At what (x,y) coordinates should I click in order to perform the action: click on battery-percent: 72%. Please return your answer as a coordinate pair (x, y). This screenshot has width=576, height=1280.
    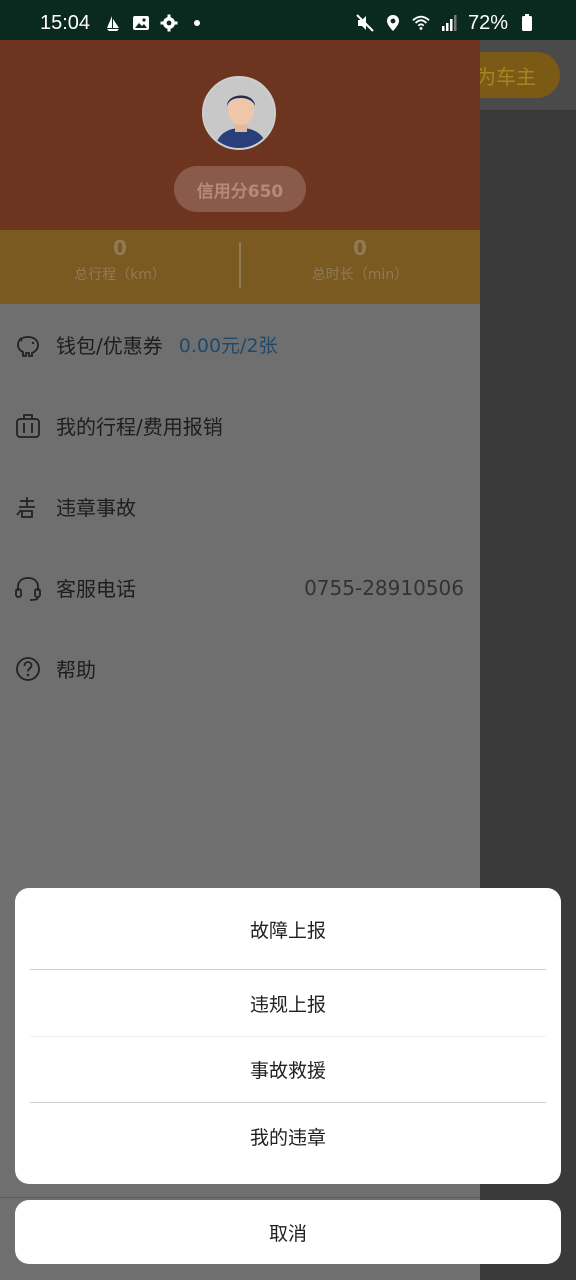
    Looking at the image, I should click on (487, 22).